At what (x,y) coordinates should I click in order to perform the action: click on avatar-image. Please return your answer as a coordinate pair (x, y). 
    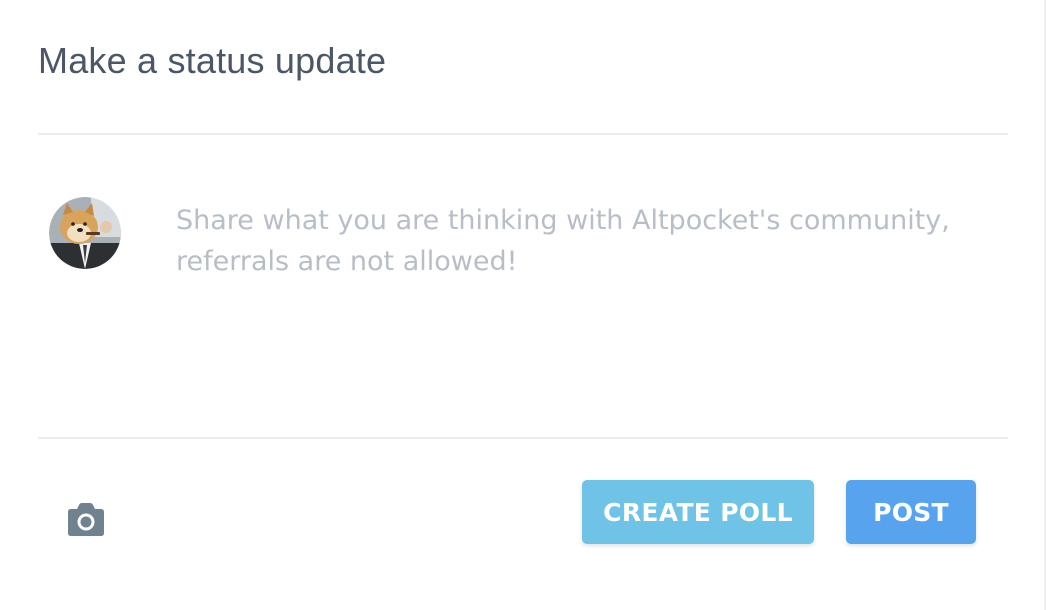
    Looking at the image, I should click on (85, 233).